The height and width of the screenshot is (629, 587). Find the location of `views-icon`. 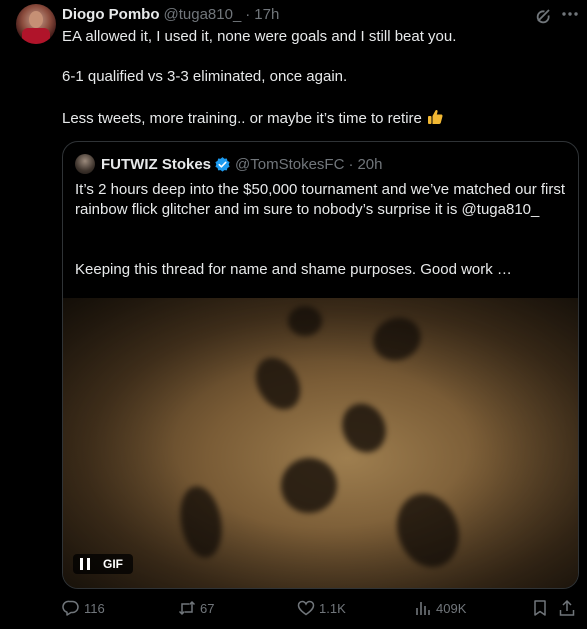

views-icon is located at coordinates (423, 608).